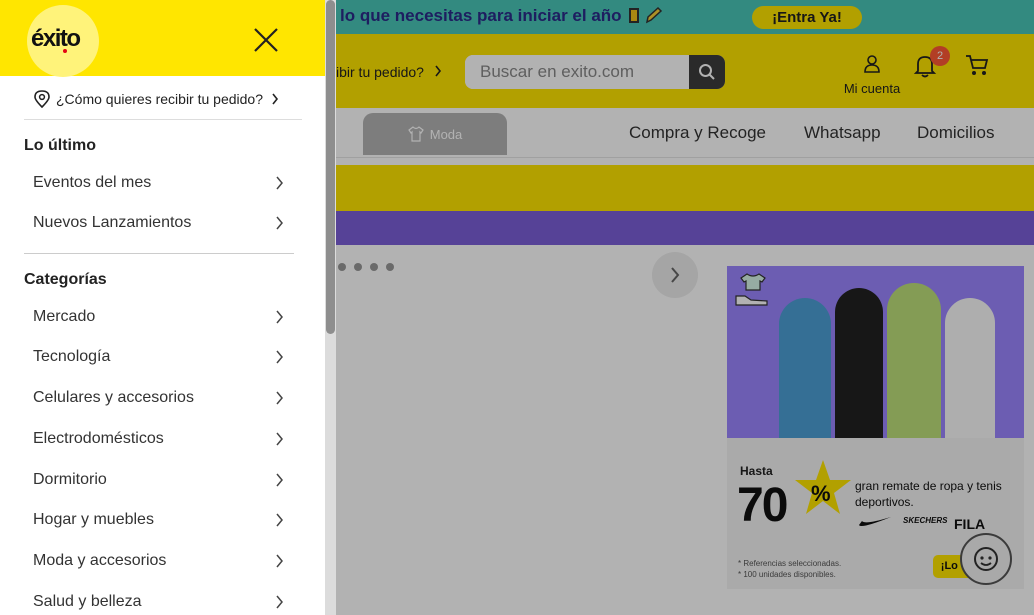  I want to click on drawer-header: éxito, so click(168, 38).